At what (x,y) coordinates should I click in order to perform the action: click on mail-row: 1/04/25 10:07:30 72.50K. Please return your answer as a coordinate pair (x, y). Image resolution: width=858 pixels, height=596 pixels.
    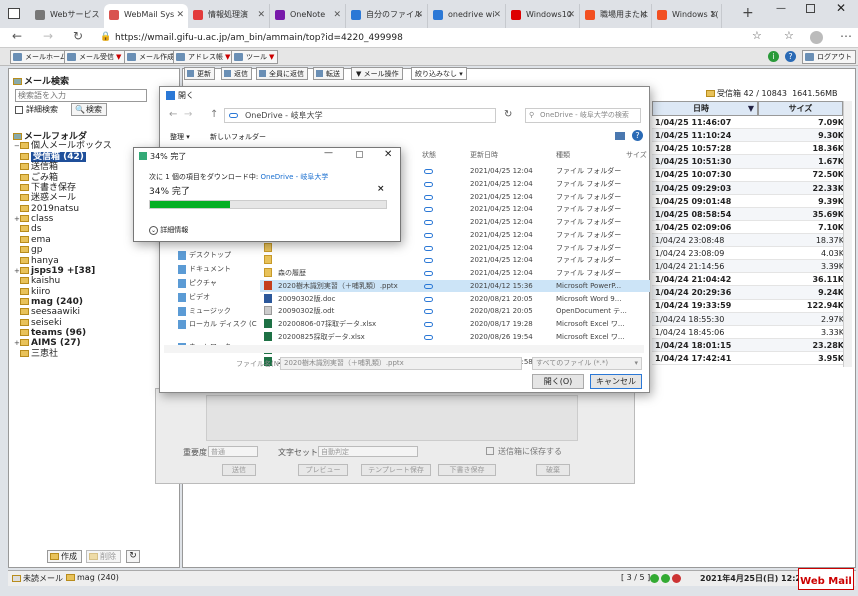
    Looking at the image, I should click on (751, 175).